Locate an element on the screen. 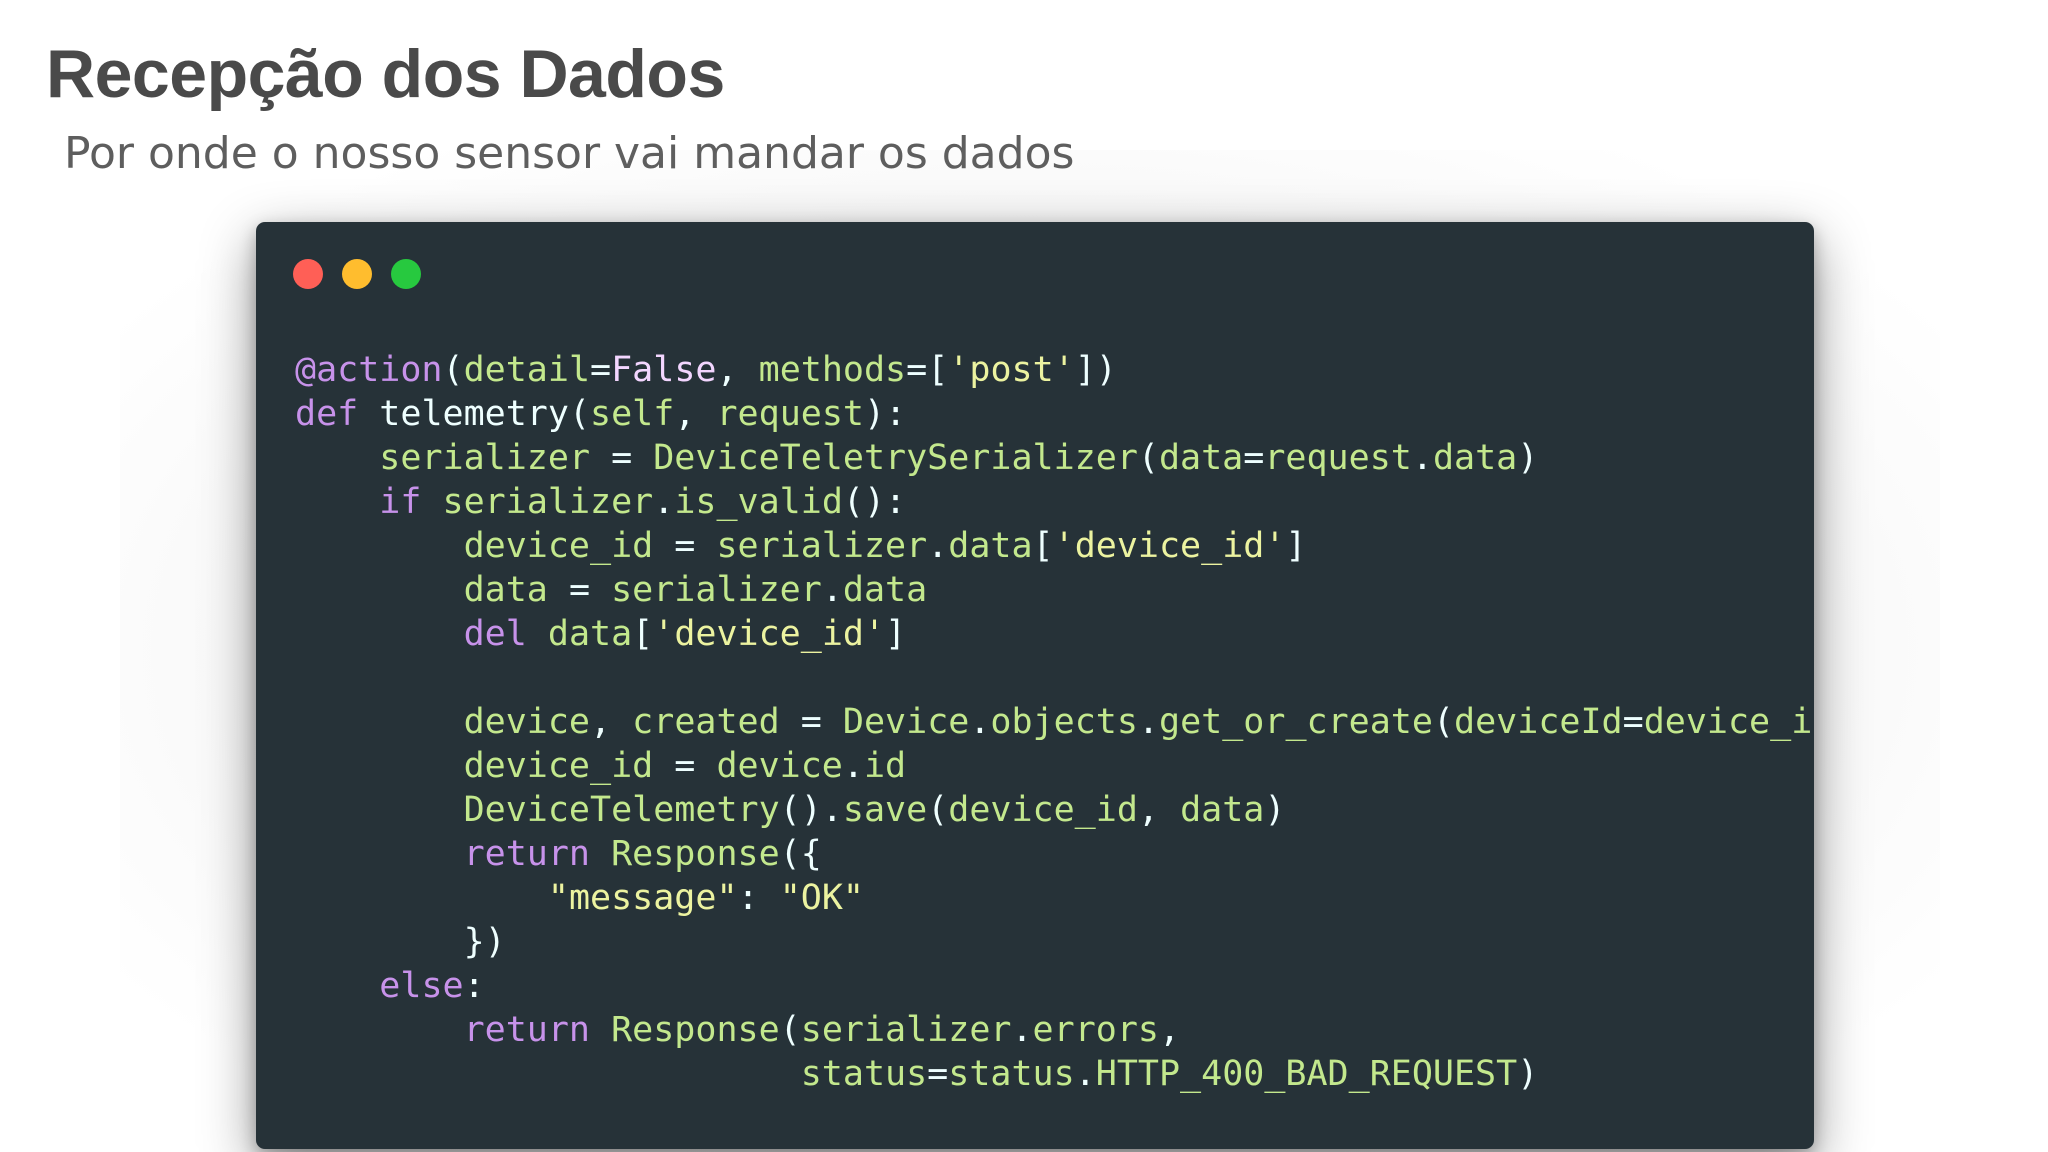 The image size is (2048, 1152). code-token-var: status is located at coordinates (1011, 1074).